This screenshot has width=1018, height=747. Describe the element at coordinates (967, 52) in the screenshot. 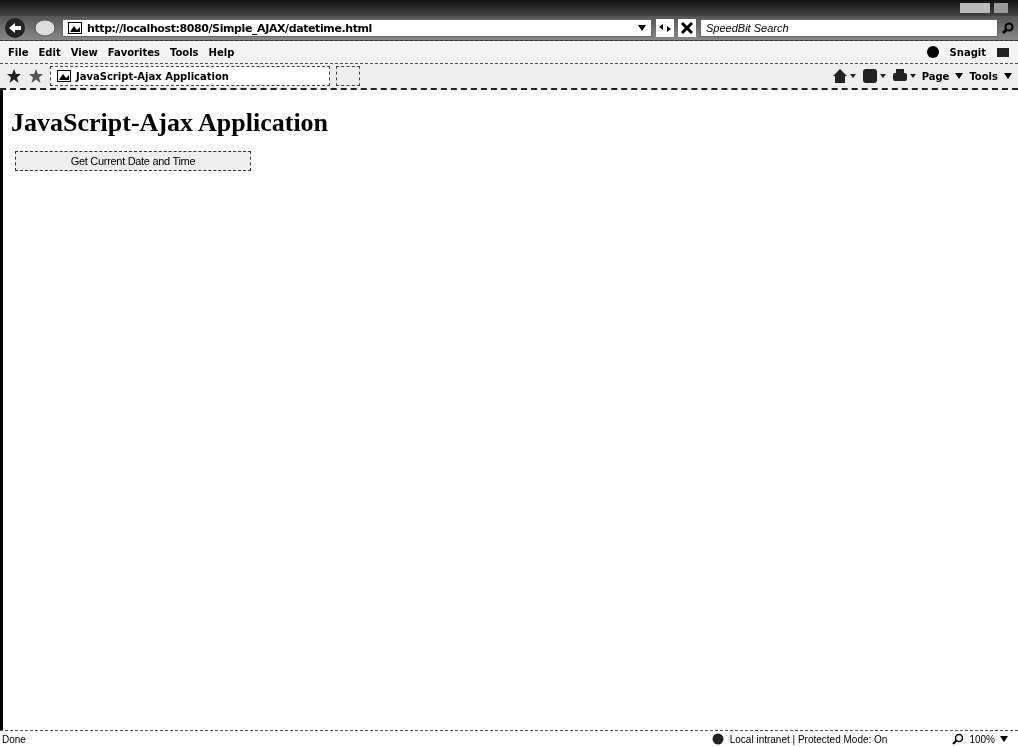

I see `snagit-button: Snagit` at that location.